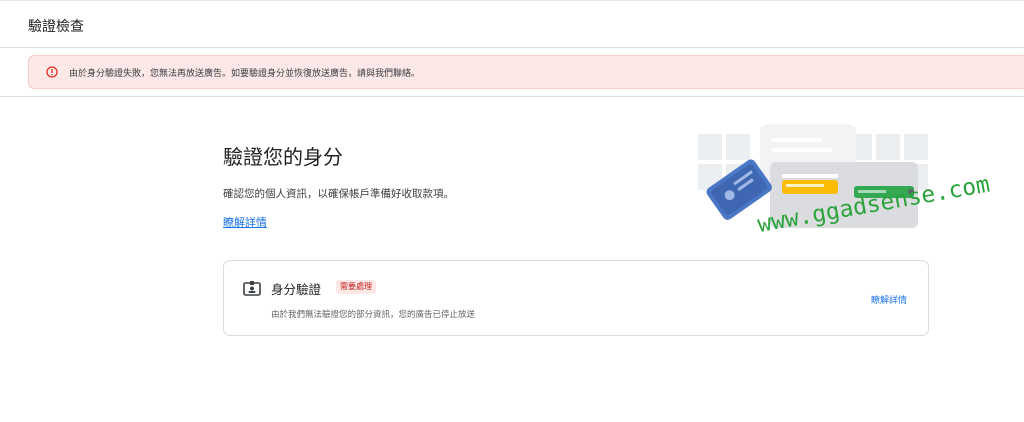 This screenshot has height=422, width=1024. What do you see at coordinates (245, 74) in the screenshot?
I see `alert-message: 由於身分驗證失敗，您無法再放送廣告。如要驗證身分並恢復放送廣告，請與我們聯絡。` at bounding box center [245, 74].